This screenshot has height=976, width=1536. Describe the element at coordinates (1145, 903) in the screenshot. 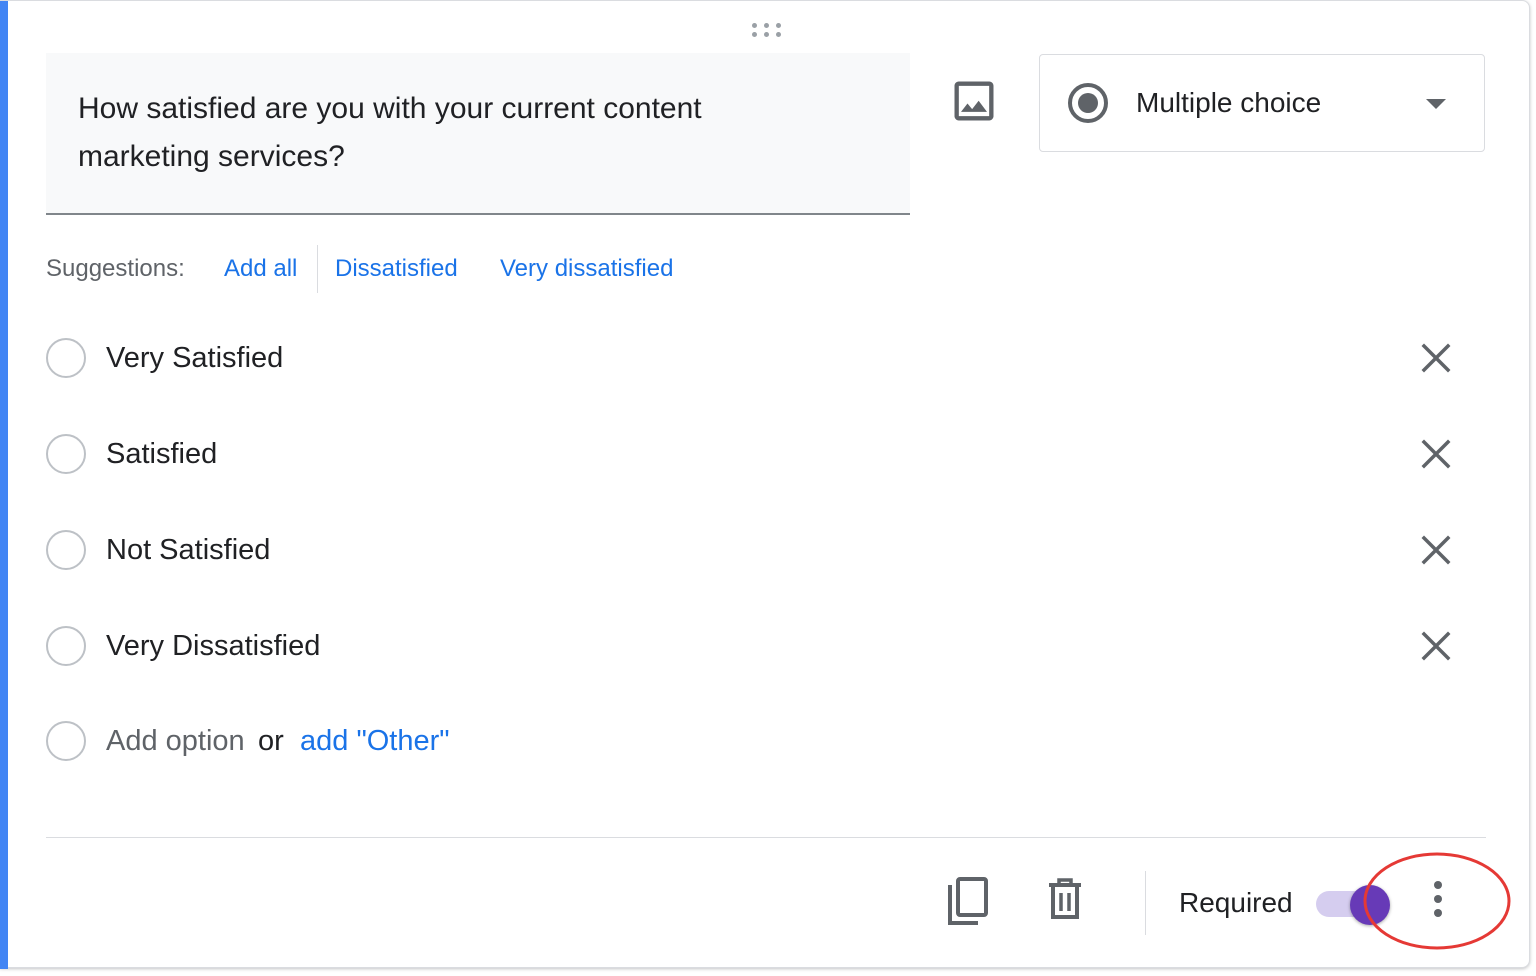

I see `footer-vertical-divider` at that location.